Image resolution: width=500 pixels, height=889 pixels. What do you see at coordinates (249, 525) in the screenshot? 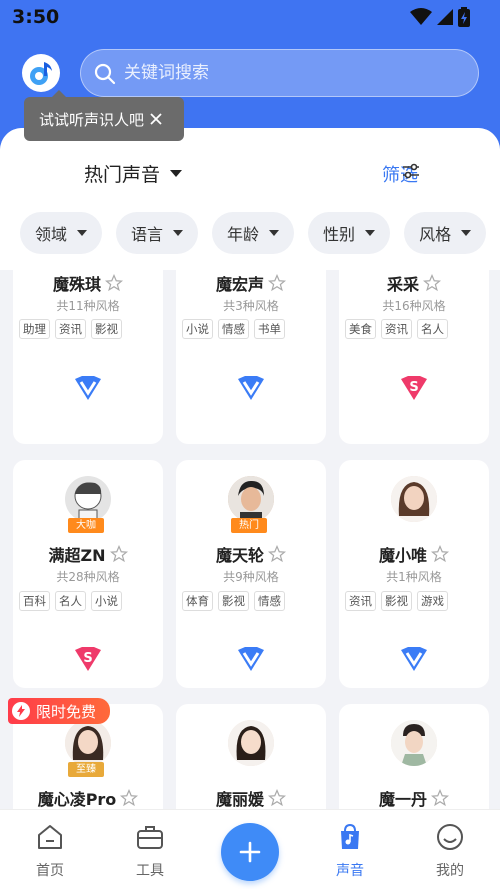
I see `label-badge: 热门` at bounding box center [249, 525].